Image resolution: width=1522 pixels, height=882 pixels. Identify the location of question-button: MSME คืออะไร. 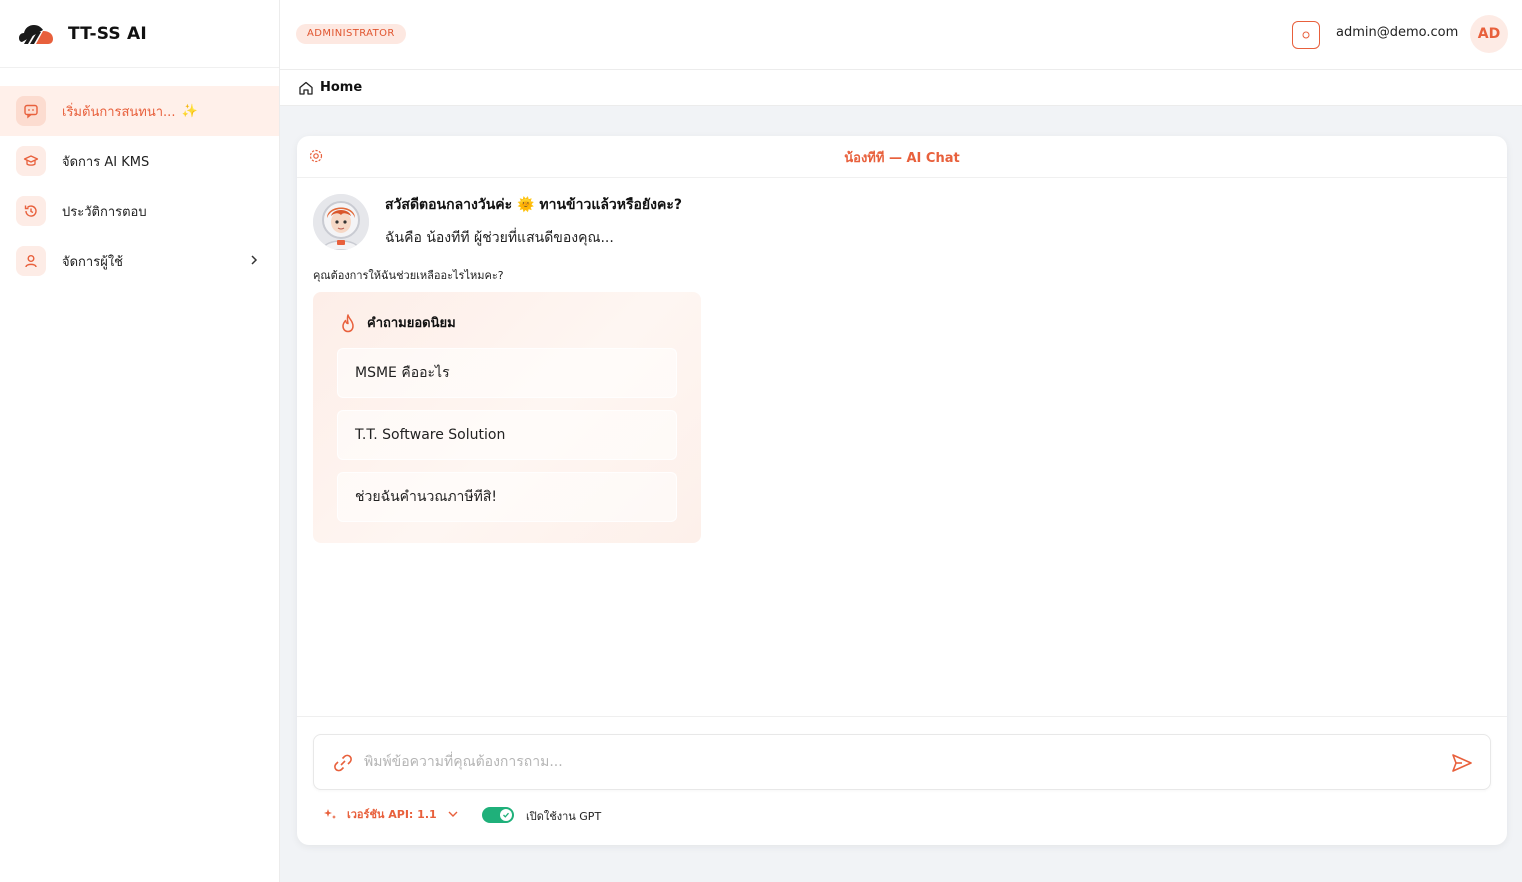
(507, 373).